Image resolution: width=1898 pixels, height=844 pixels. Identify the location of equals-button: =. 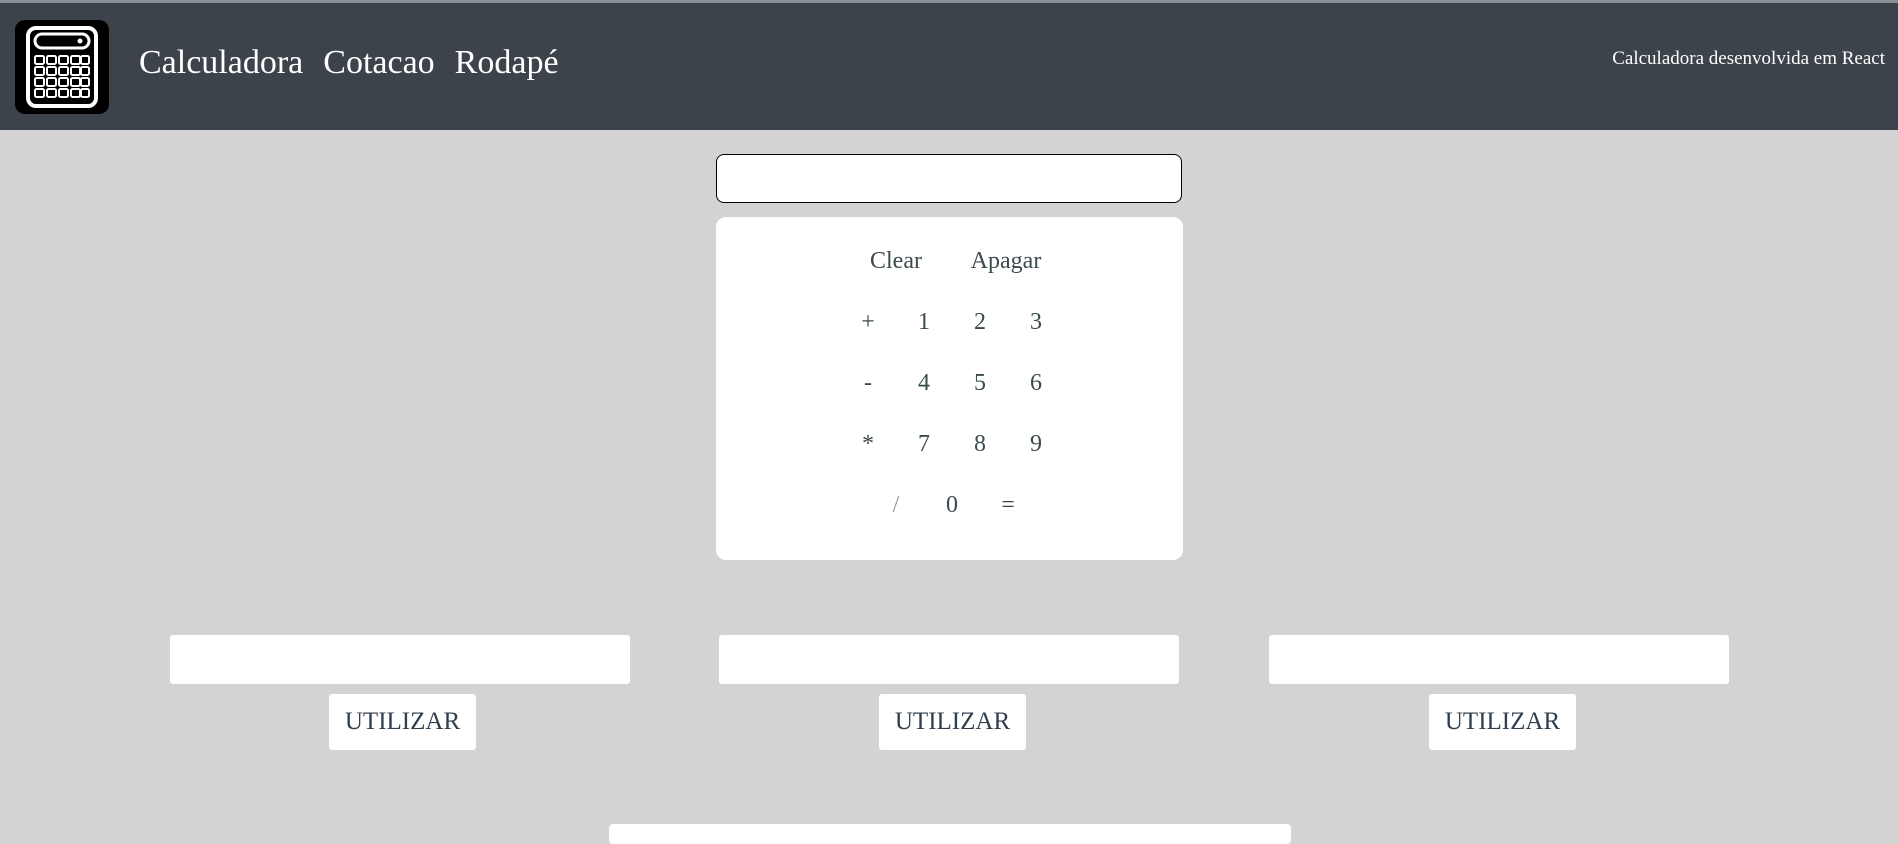
(1008, 505).